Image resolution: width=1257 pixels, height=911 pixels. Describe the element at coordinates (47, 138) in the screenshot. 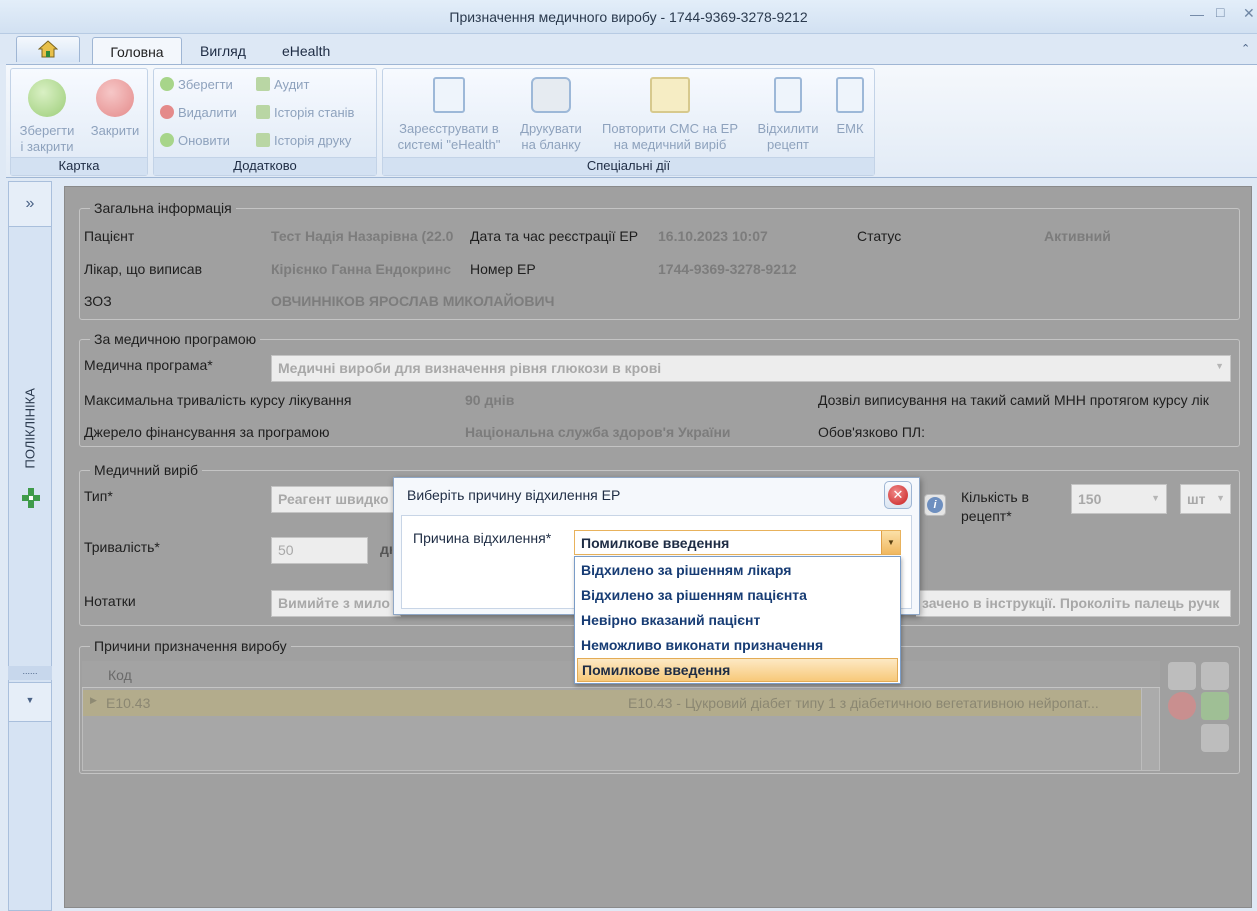

I see `save-close-label: Зберегти і закрити` at that location.